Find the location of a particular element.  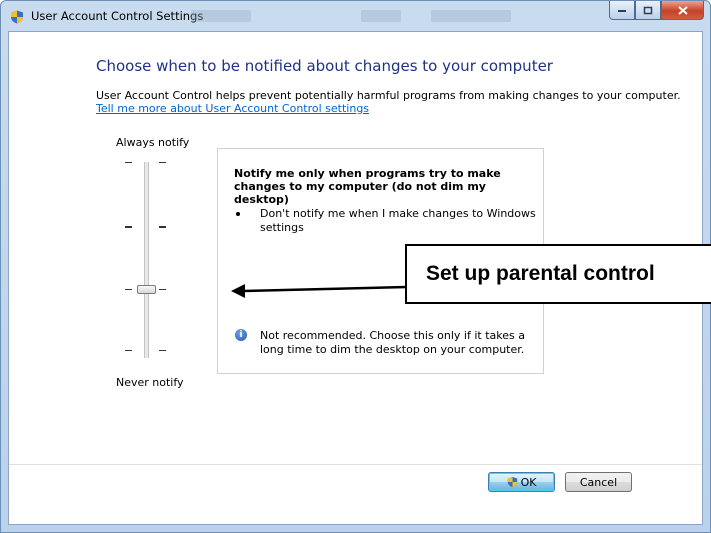

window-controls is located at coordinates (656, 11).